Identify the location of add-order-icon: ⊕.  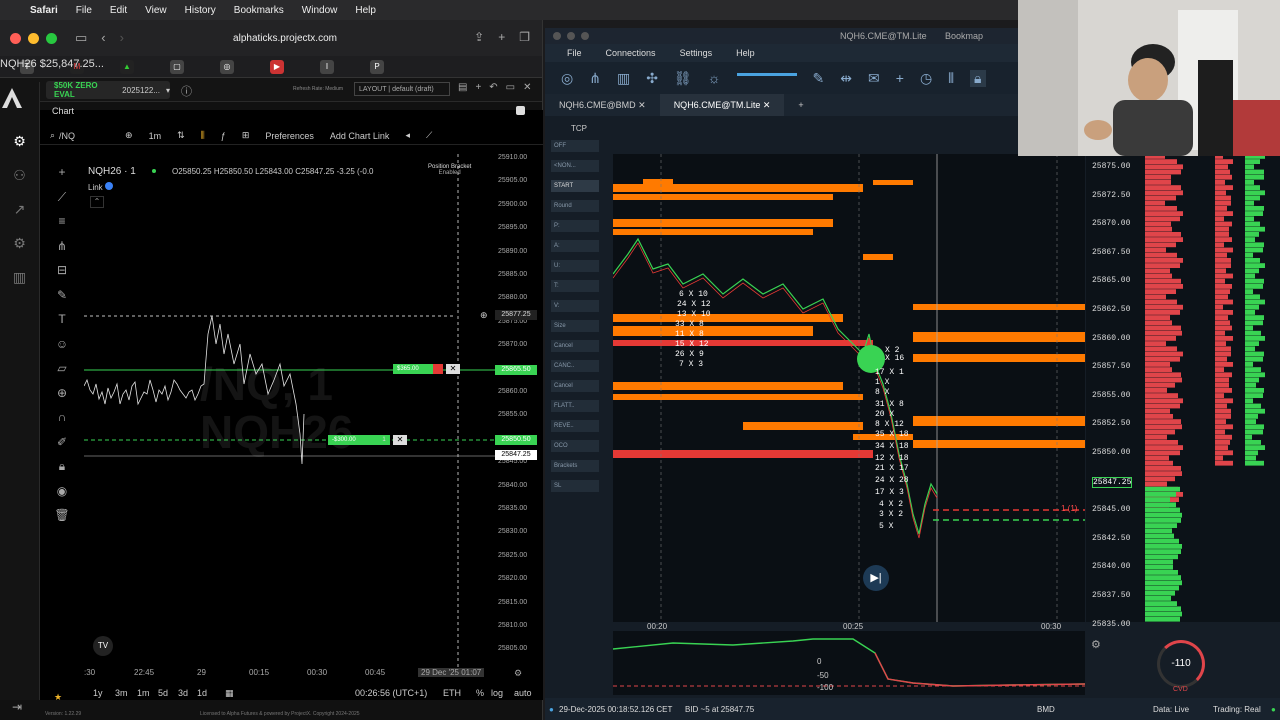
(484, 315).